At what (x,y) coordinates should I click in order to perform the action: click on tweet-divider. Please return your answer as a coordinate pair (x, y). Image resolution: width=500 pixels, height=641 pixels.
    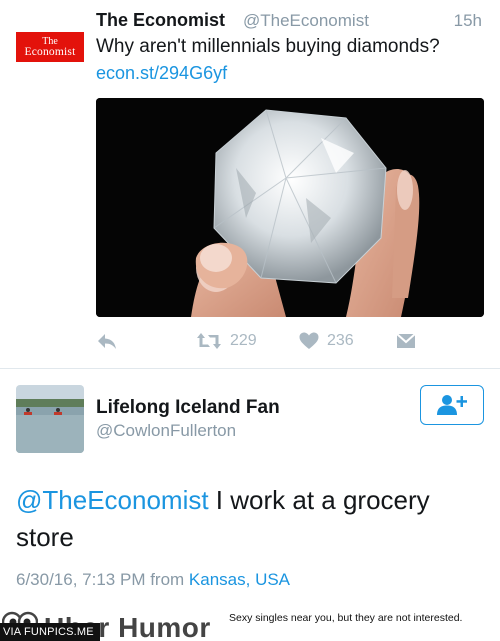
    Looking at the image, I should click on (250, 368).